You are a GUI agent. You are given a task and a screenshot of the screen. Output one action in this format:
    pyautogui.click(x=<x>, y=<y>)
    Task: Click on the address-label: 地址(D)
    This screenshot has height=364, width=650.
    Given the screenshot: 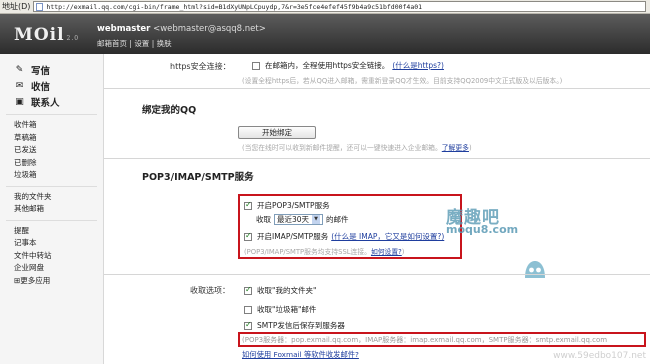 What is the action you would take?
    pyautogui.click(x=16, y=6)
    